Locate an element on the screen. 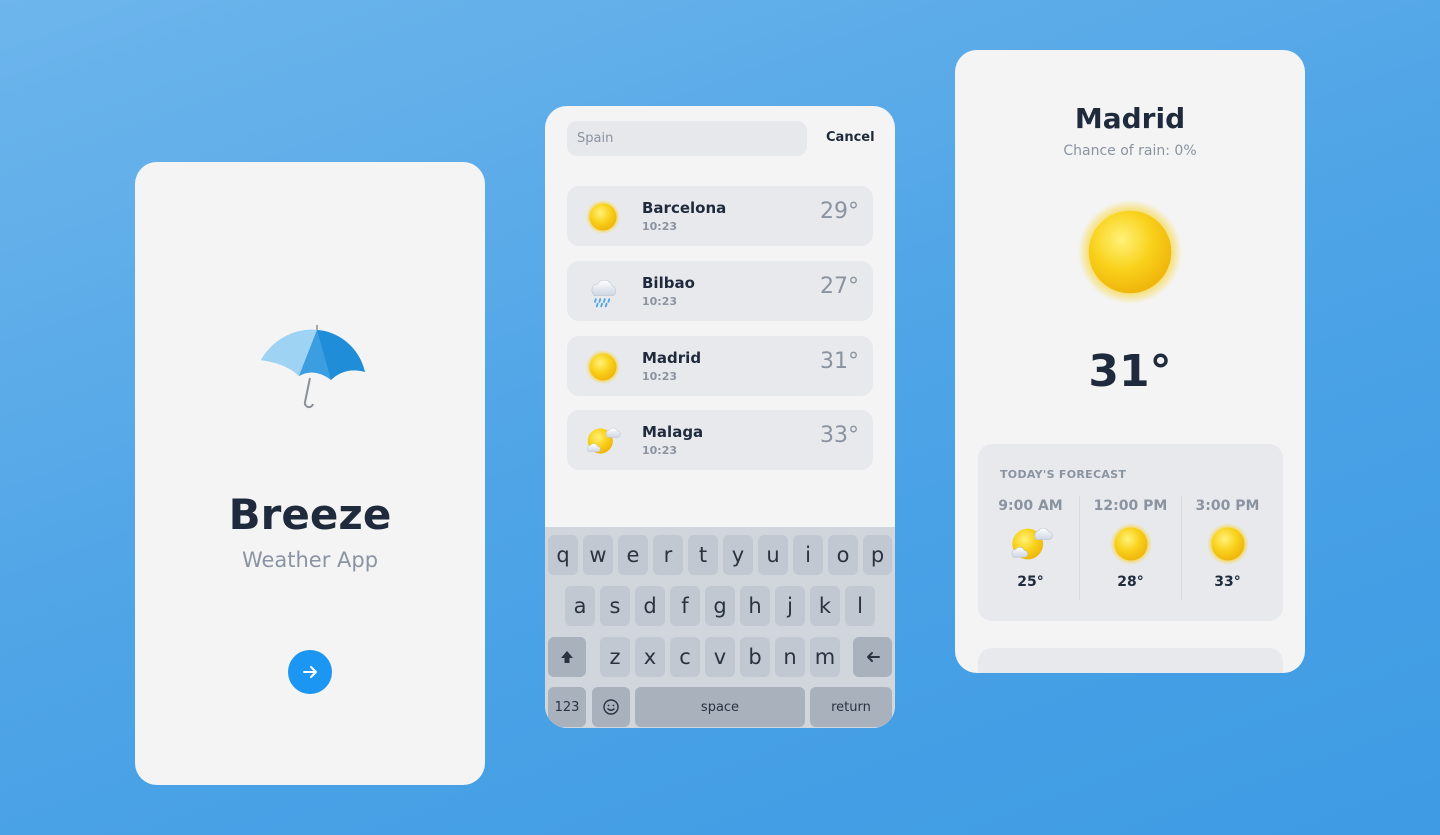  key-s: s is located at coordinates (615, 606).